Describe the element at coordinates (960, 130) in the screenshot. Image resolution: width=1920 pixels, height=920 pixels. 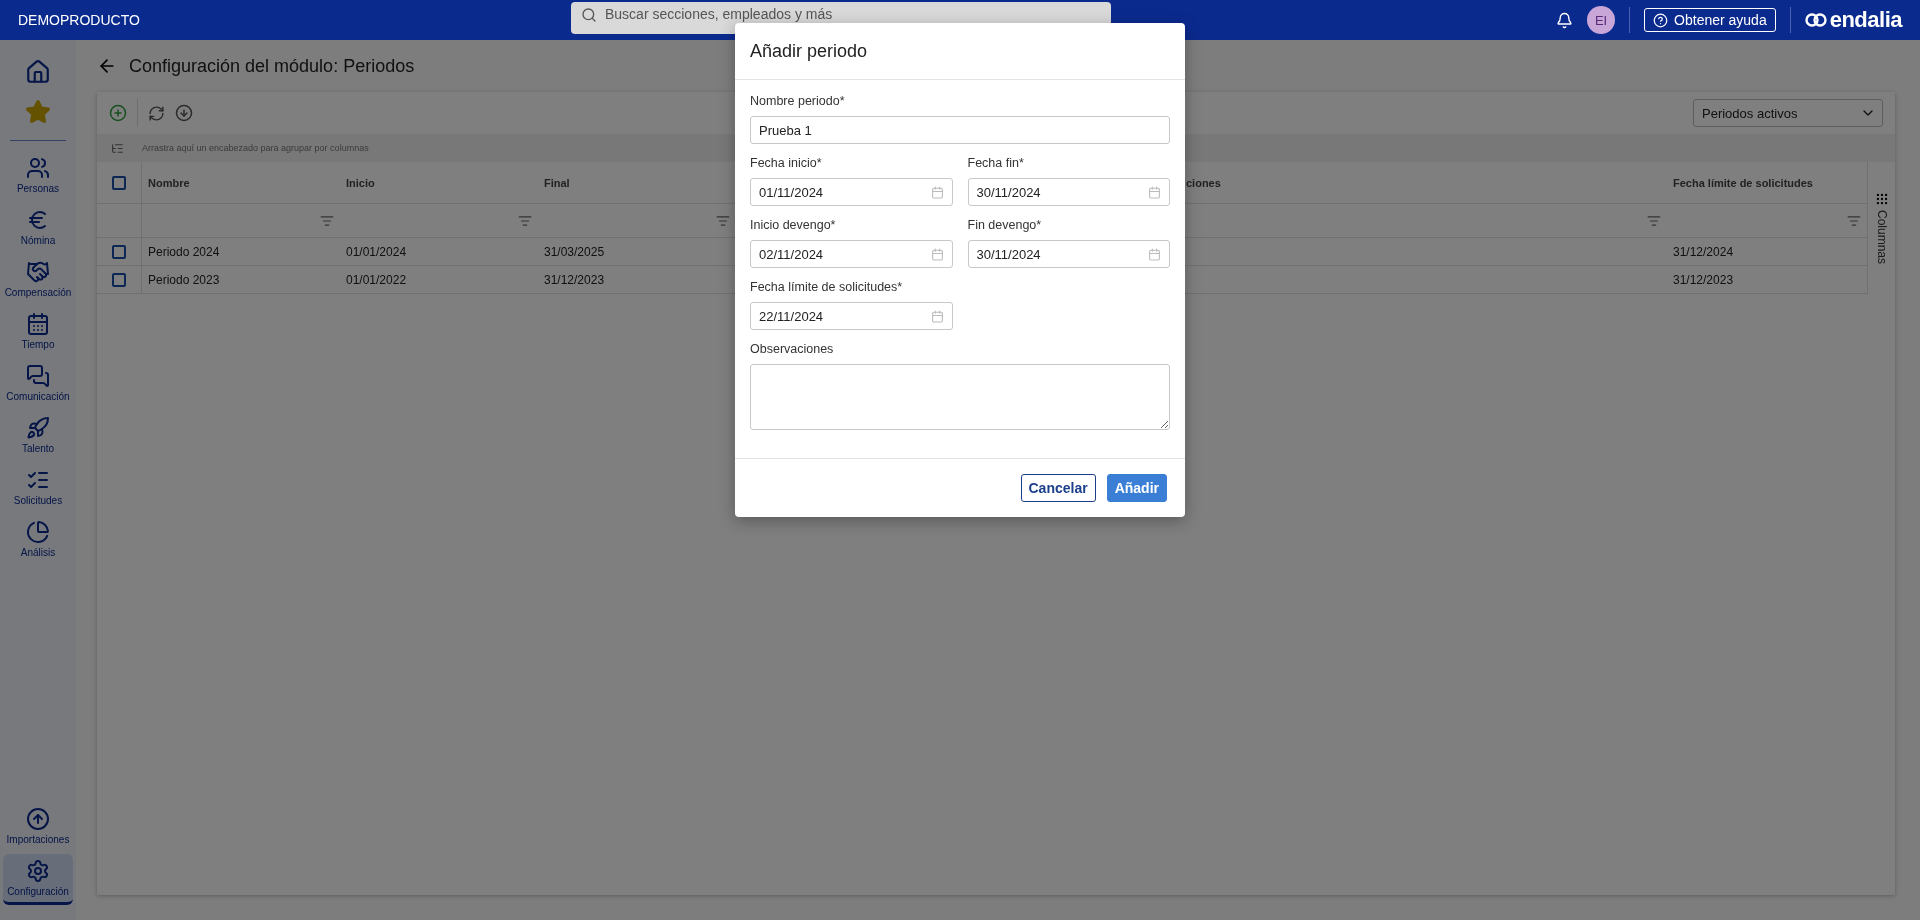
I see `input-field: Prueba 1` at that location.